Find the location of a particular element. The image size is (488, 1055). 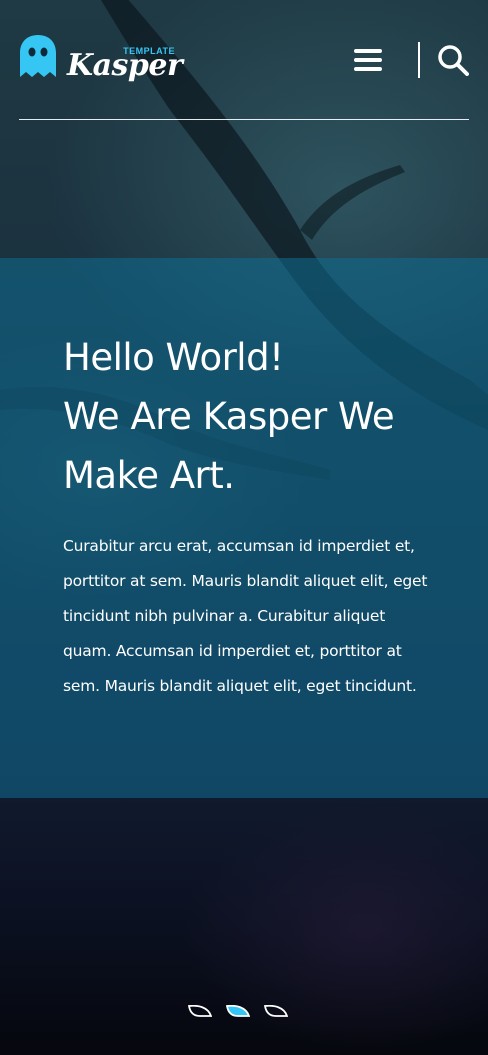

logo: TEMPLATE Kasper is located at coordinates (101, 58).